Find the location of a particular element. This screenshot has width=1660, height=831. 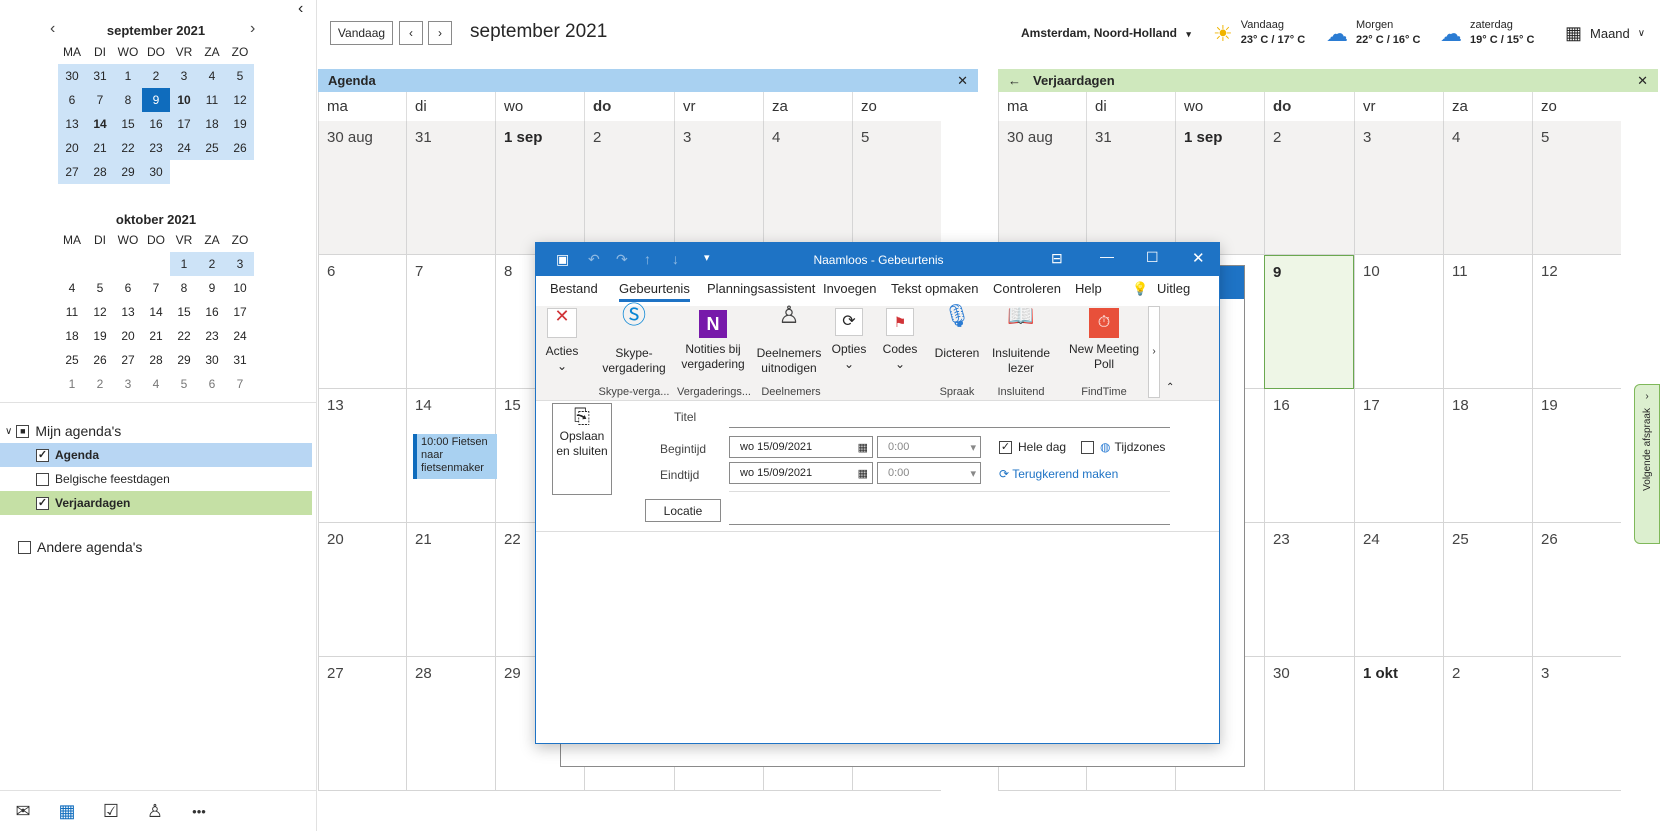

acties-button: ✕ Acties ⌄ is located at coordinates (562, 340).